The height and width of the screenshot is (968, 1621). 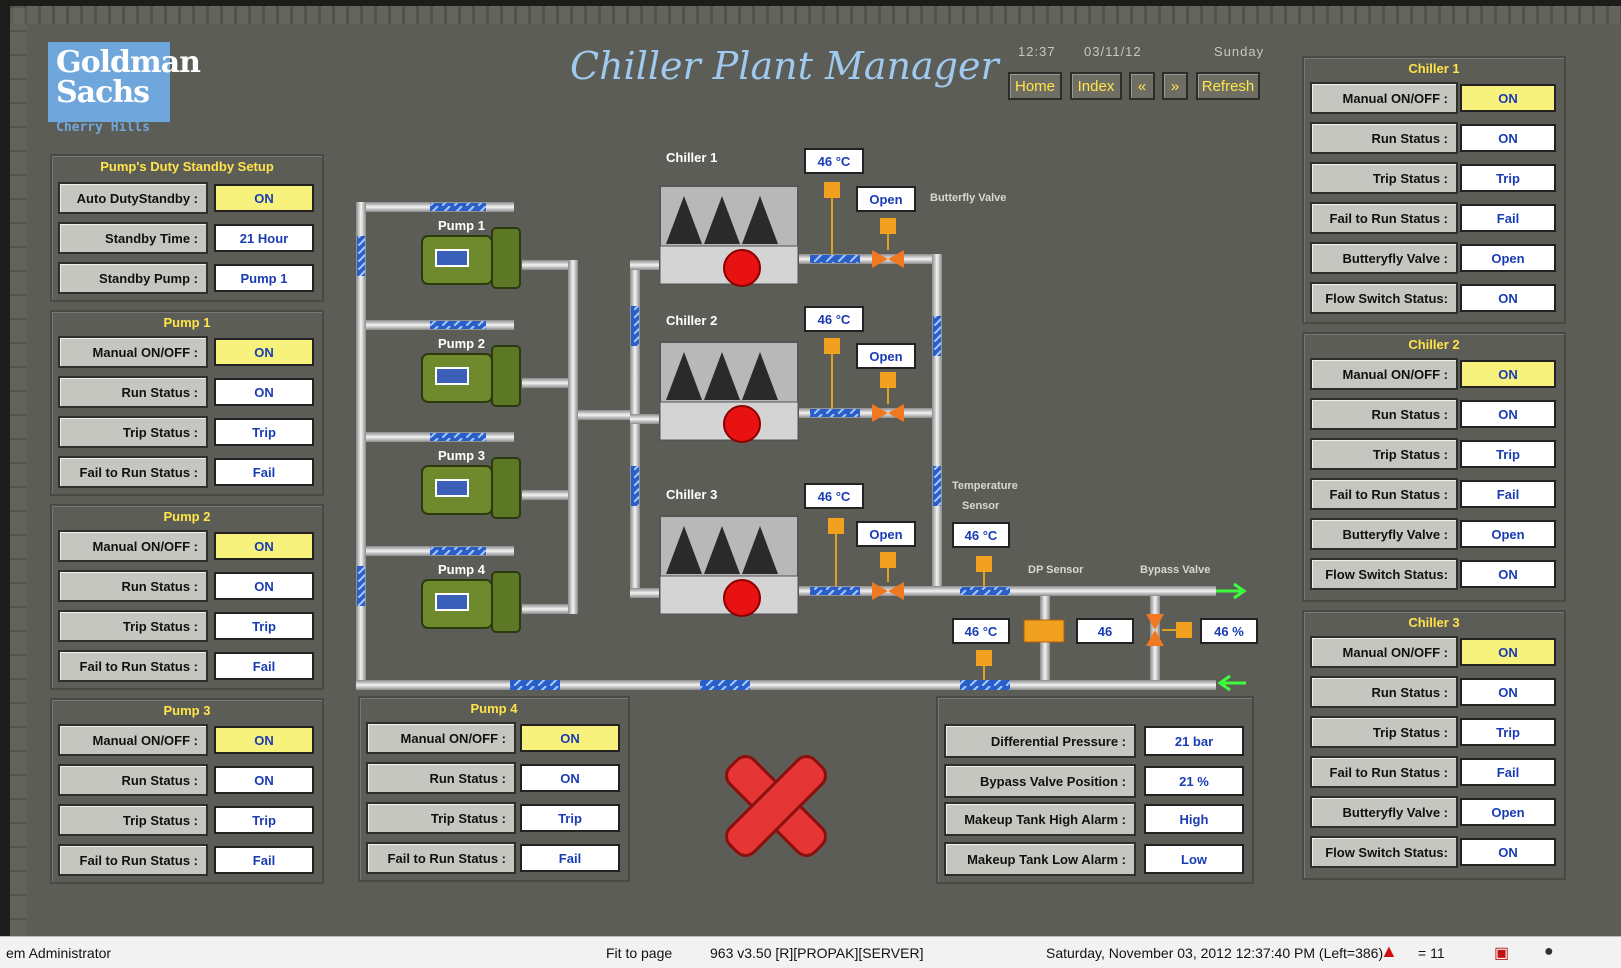 I want to click on chiller-1-temperature: 46 °C, so click(x=834, y=161).